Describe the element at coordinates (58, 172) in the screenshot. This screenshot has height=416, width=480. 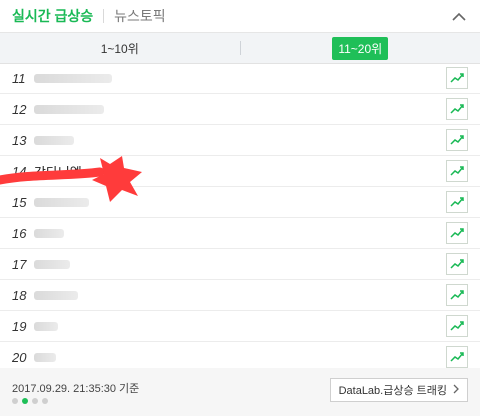
I see `keyword-text: 강다니엘` at that location.